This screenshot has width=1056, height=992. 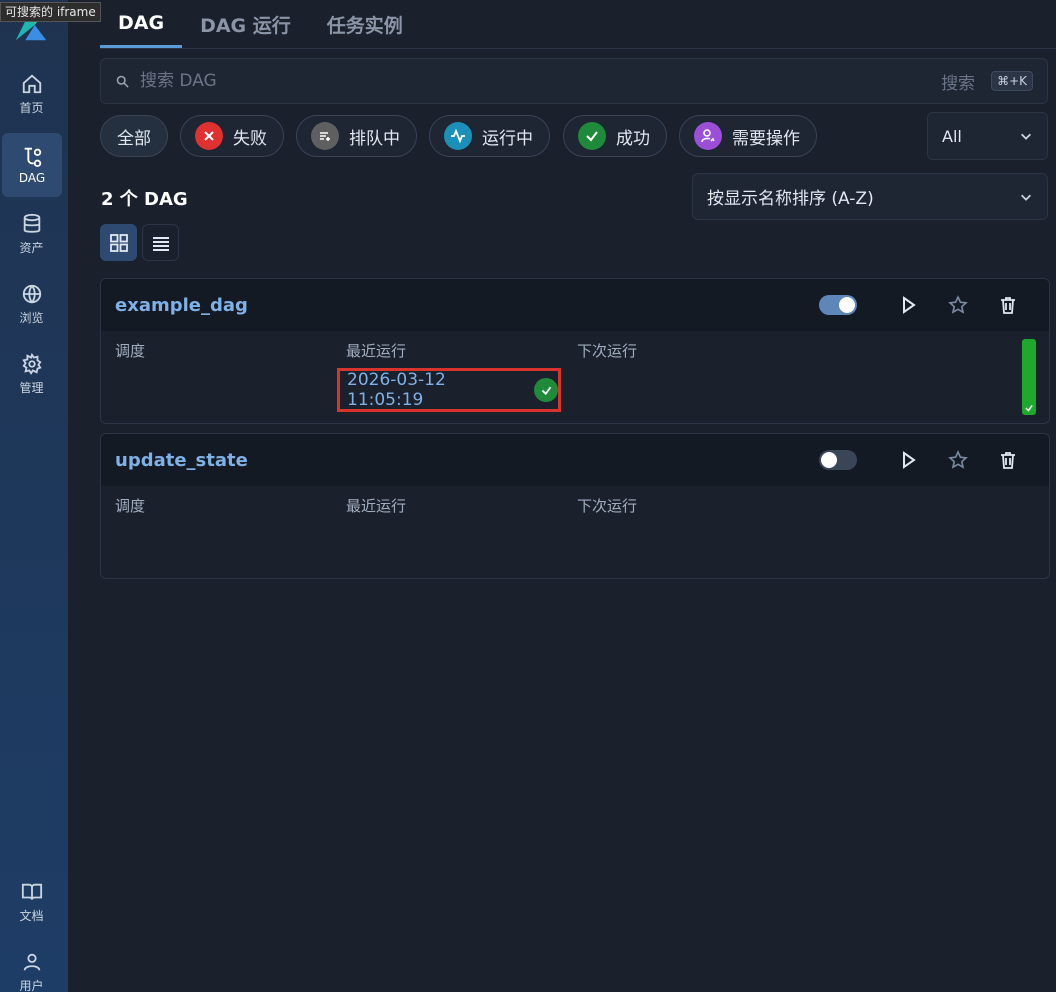 I want to click on filter-label: 排队中, so click(x=374, y=138).